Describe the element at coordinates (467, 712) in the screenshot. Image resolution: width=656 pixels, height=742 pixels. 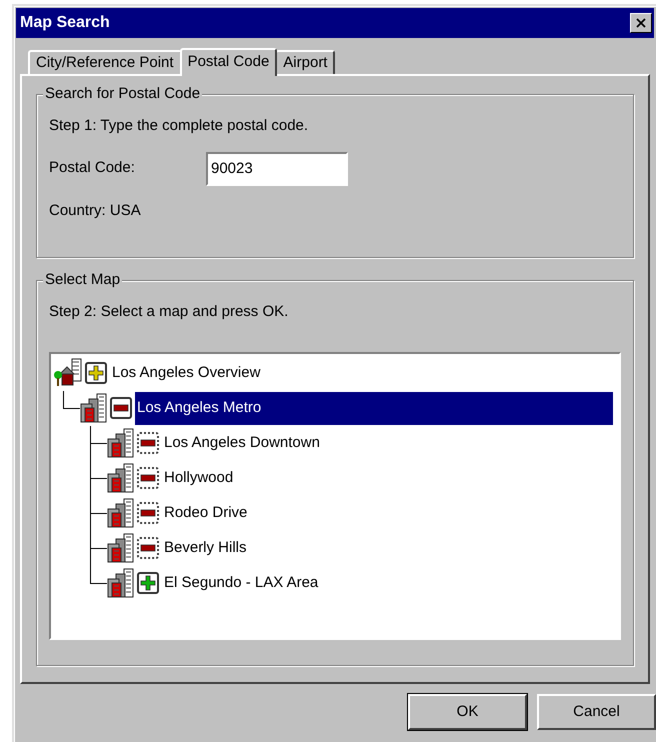
I see `dialog-button: OK` at that location.